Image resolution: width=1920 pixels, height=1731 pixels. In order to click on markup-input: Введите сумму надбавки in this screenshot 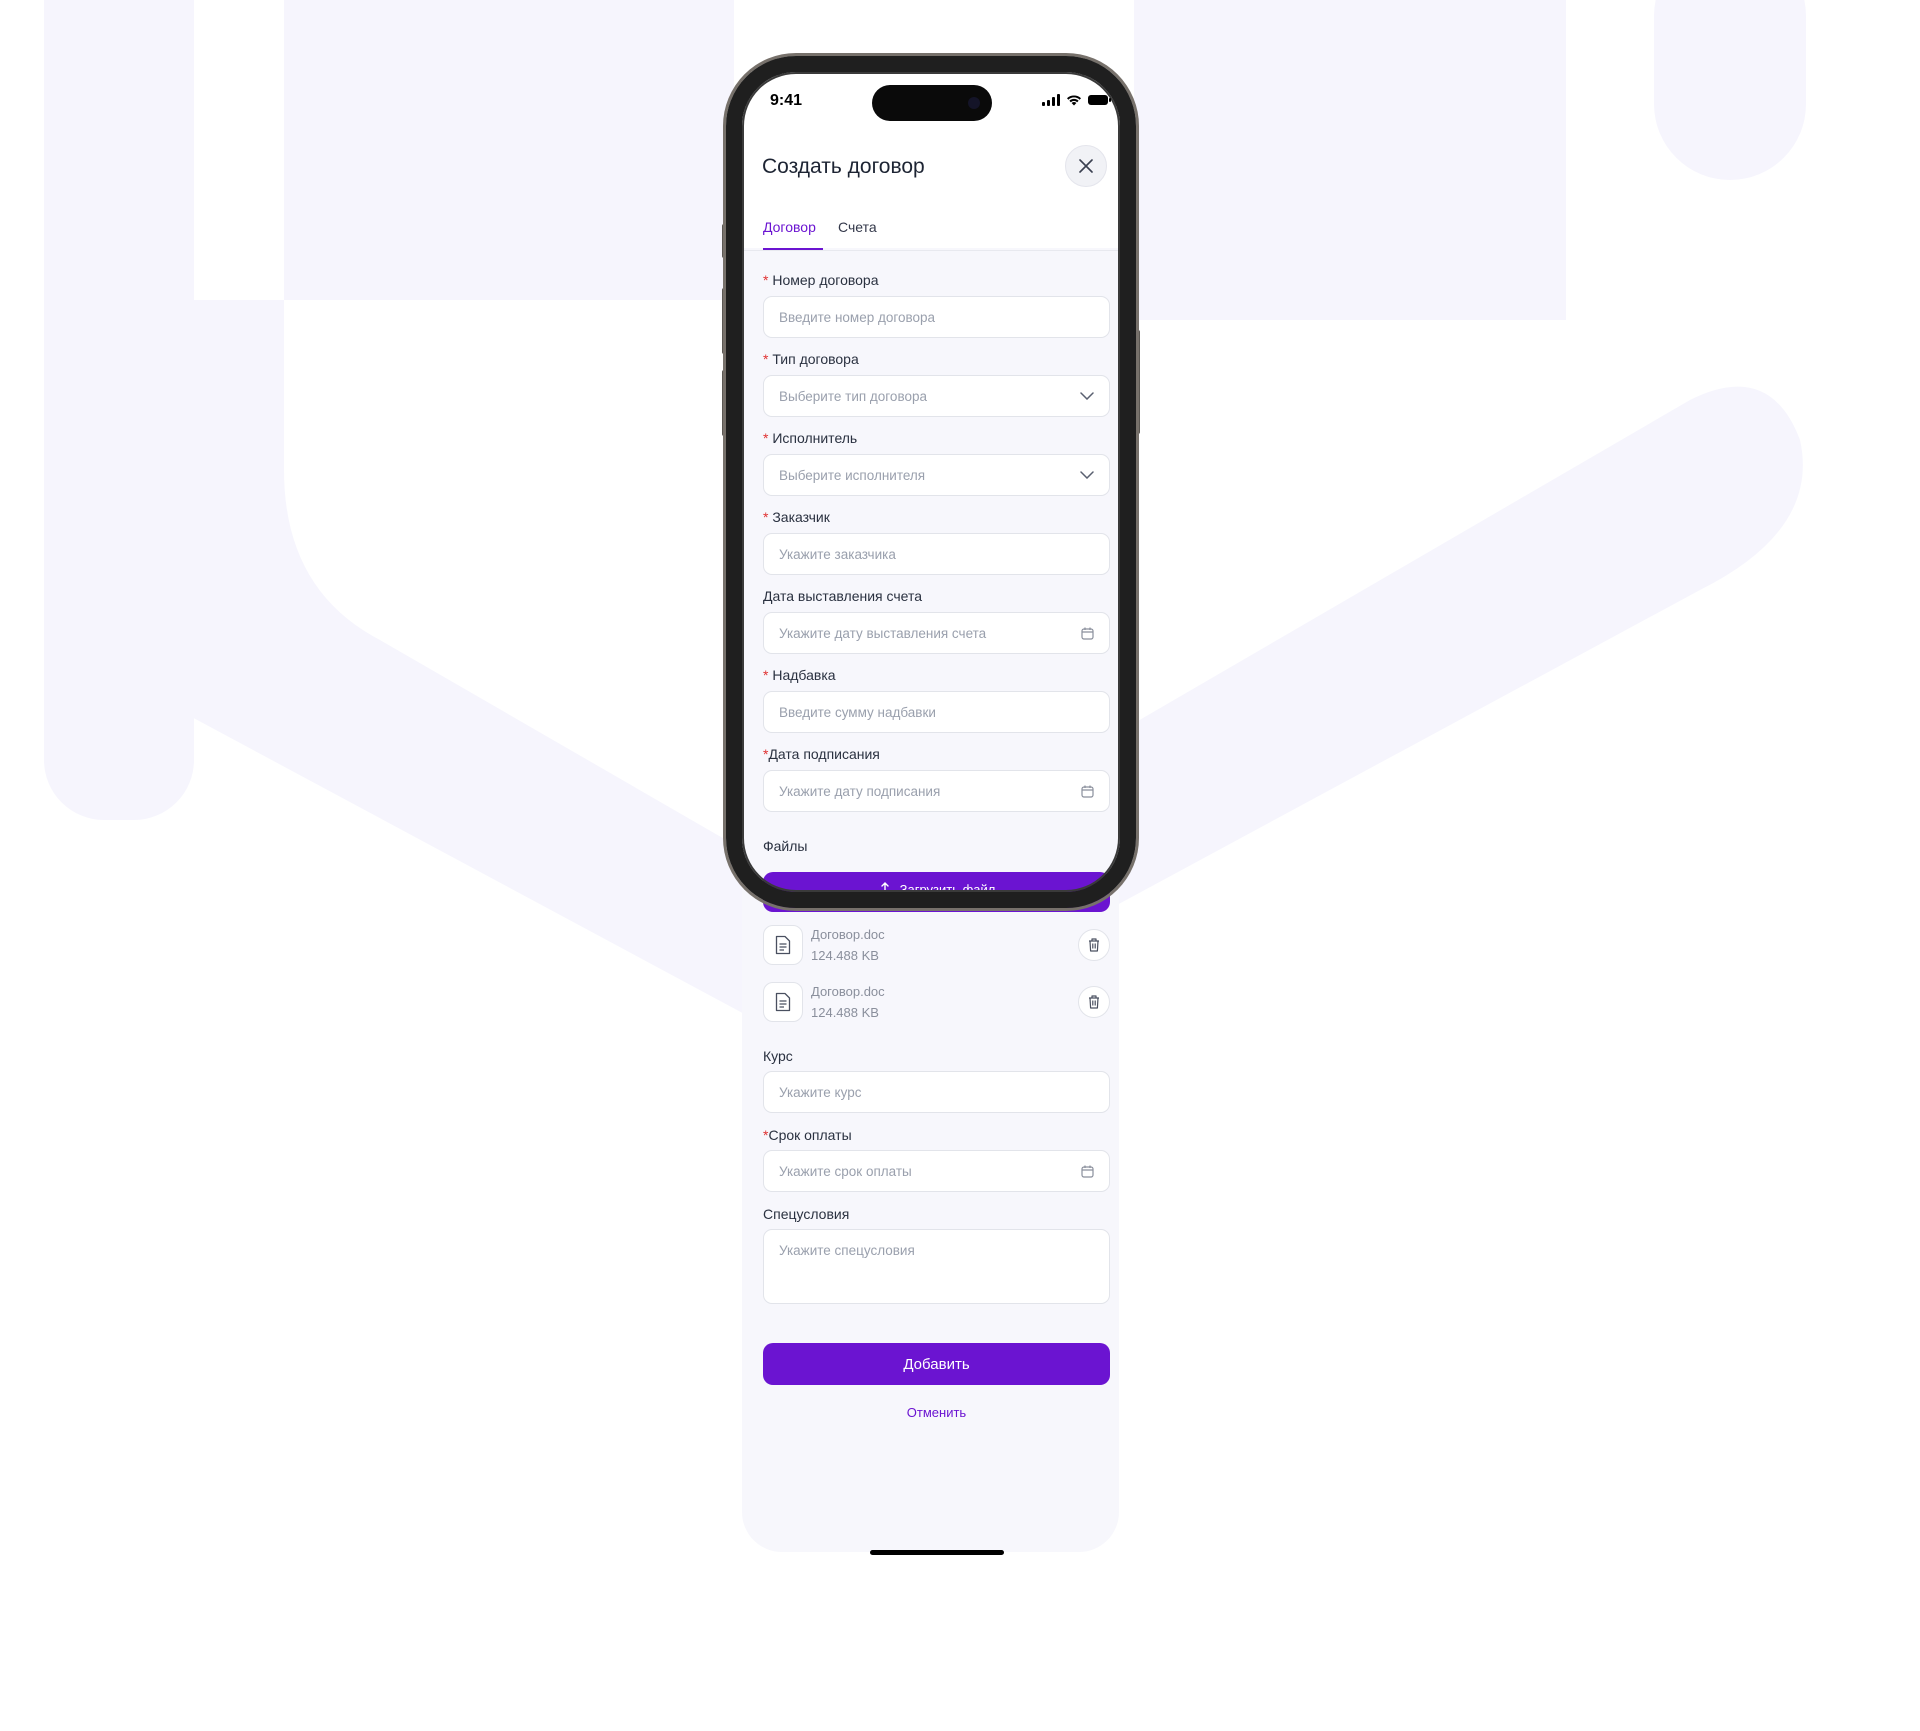, I will do `click(936, 712)`.